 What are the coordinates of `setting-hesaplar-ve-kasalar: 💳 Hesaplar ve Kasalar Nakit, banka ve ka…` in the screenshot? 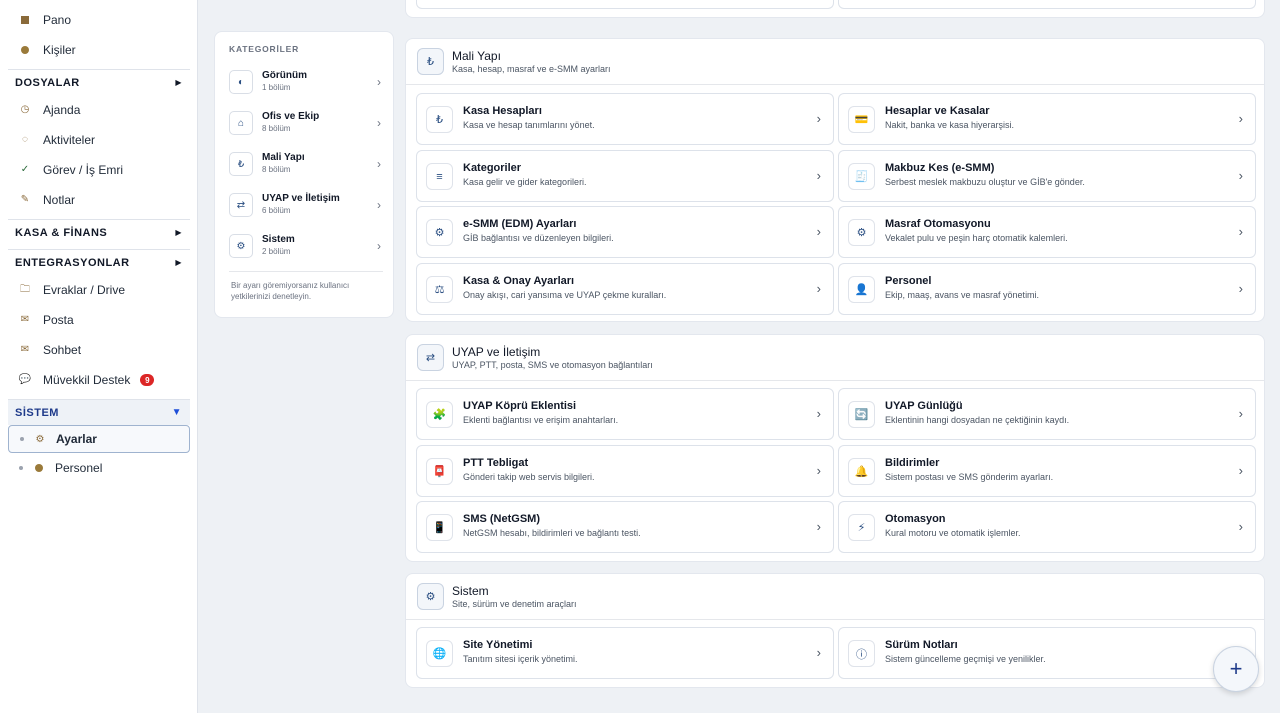 It's located at (1047, 119).